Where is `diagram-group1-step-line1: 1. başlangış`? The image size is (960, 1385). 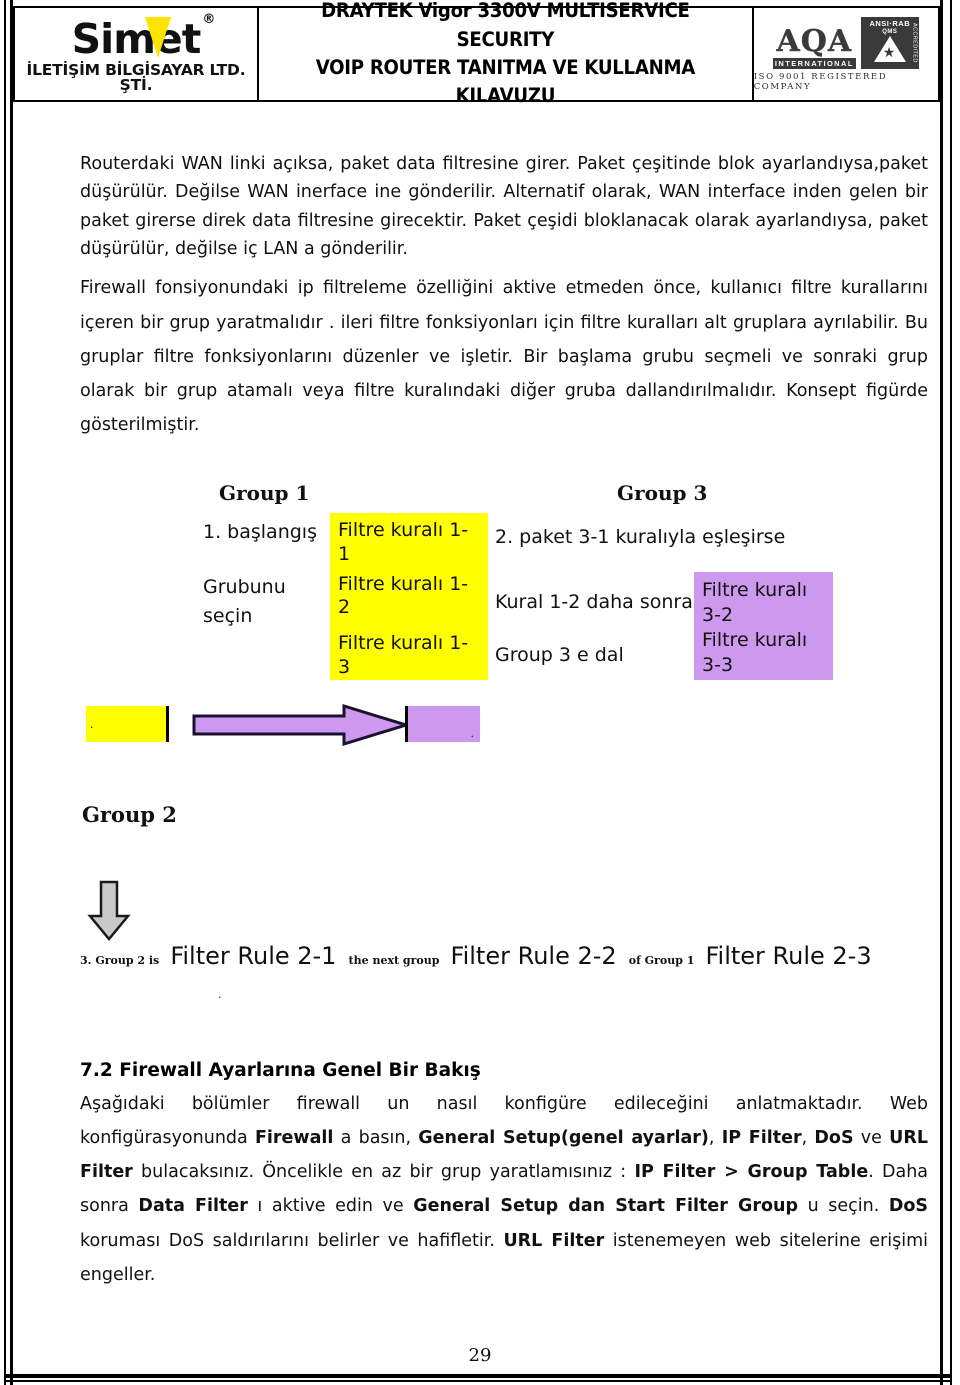 diagram-group1-step-line1: 1. başlangış is located at coordinates (260, 532).